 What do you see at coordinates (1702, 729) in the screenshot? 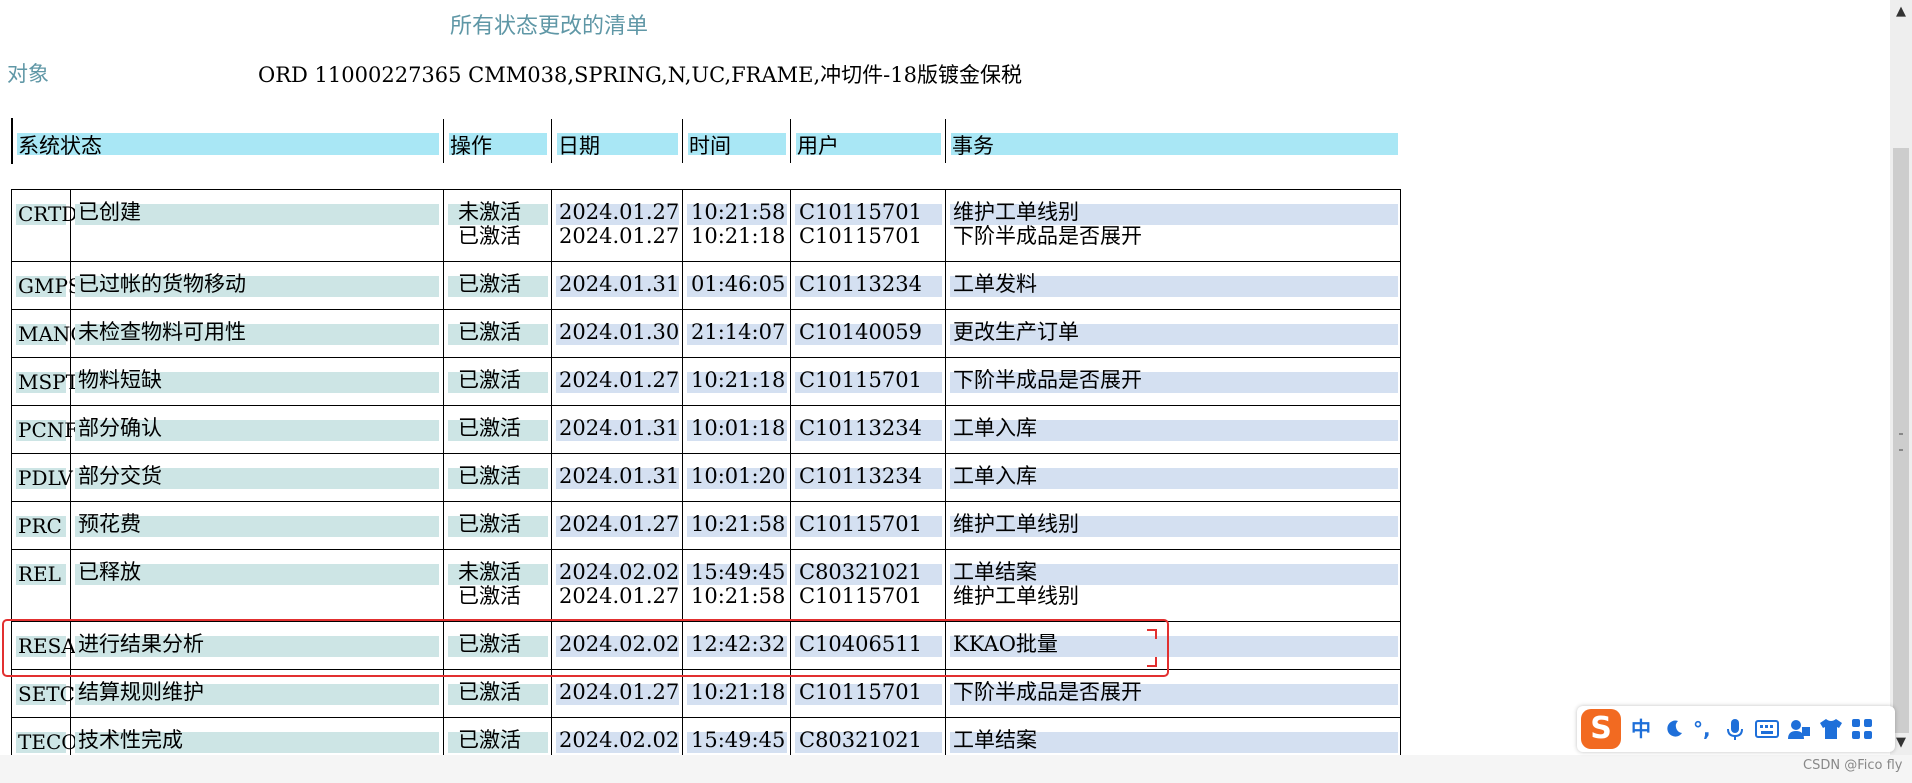
I see `punctuation-button: °,` at bounding box center [1702, 729].